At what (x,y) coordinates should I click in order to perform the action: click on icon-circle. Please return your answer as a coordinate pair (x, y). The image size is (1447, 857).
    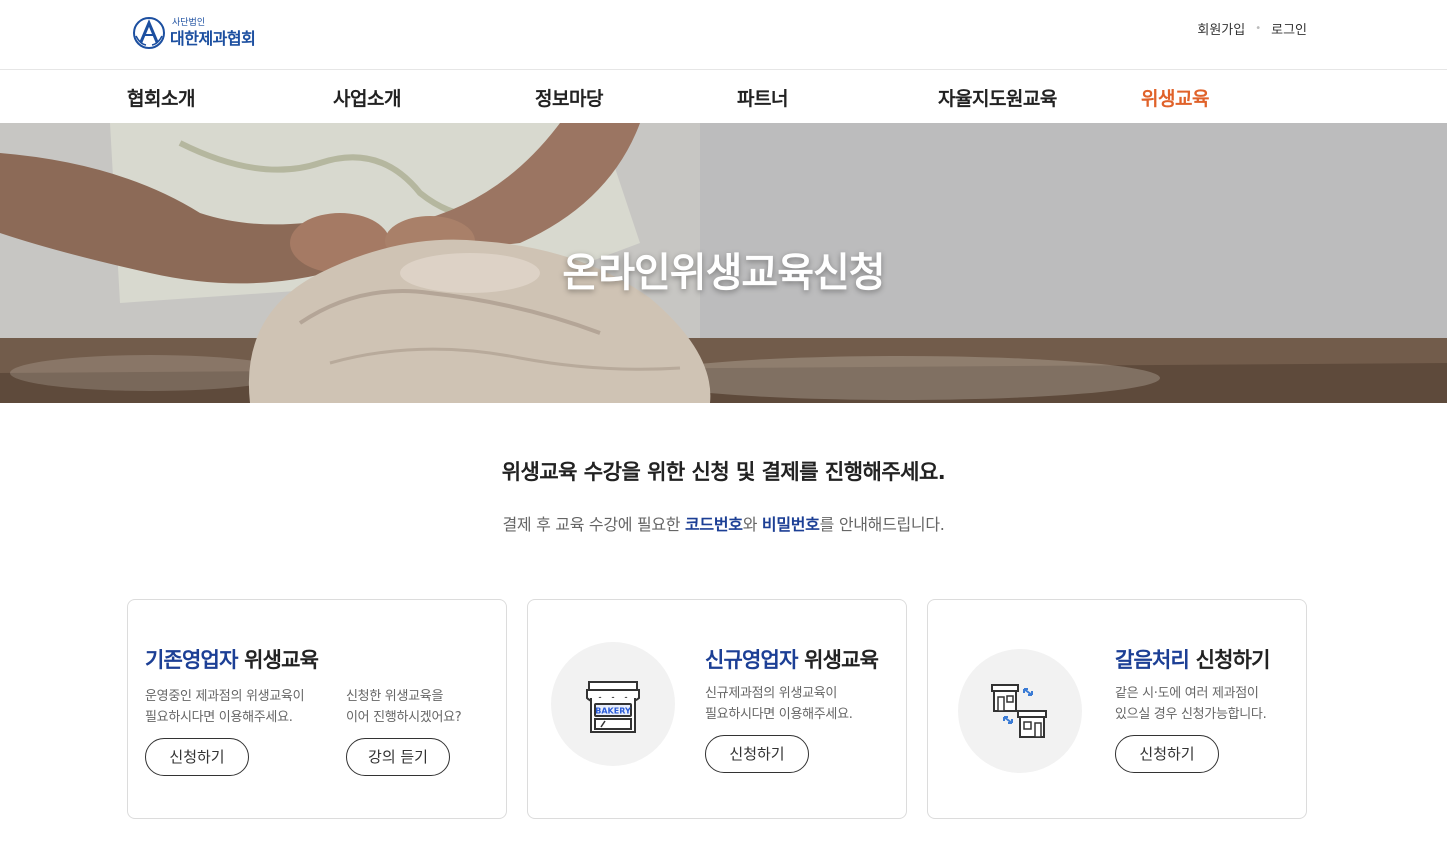
    Looking at the image, I should click on (1020, 711).